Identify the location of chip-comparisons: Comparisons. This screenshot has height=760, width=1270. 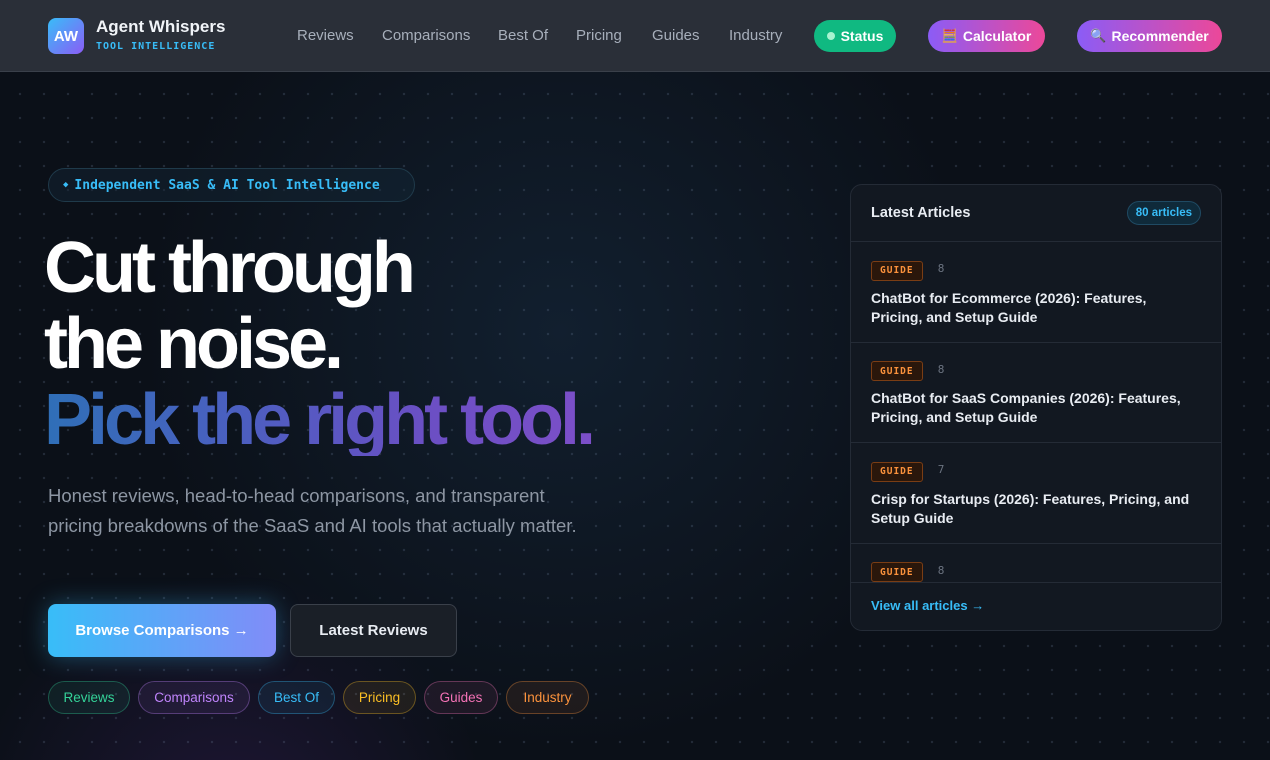
(194, 697).